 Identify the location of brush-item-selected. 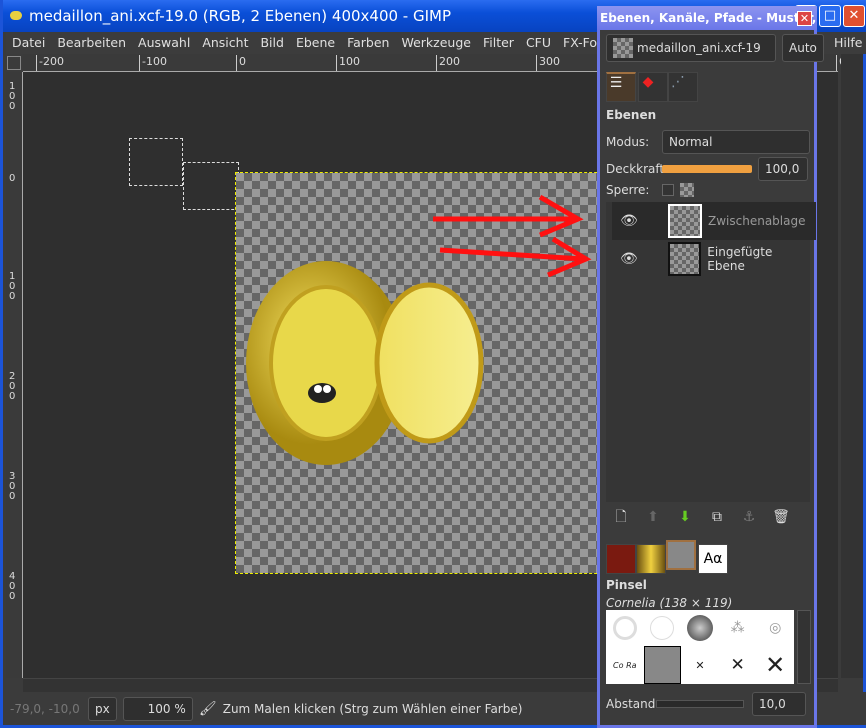
(662, 665).